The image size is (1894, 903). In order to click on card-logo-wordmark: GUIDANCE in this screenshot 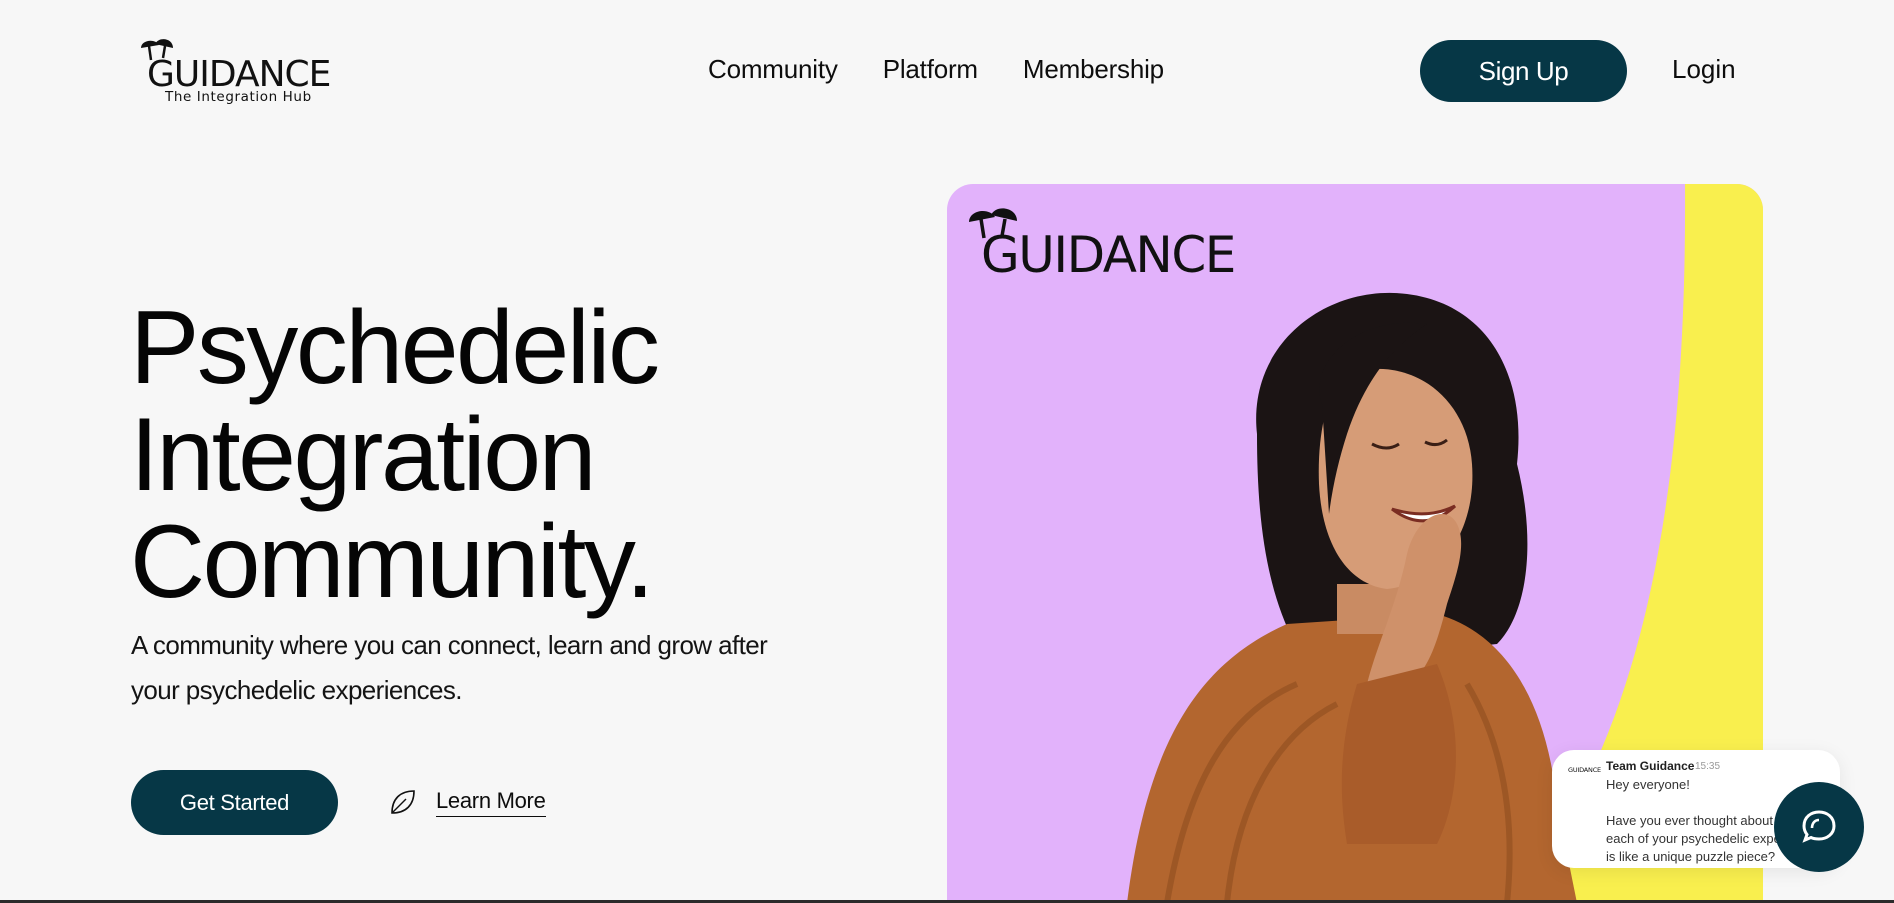, I will do `click(1108, 255)`.